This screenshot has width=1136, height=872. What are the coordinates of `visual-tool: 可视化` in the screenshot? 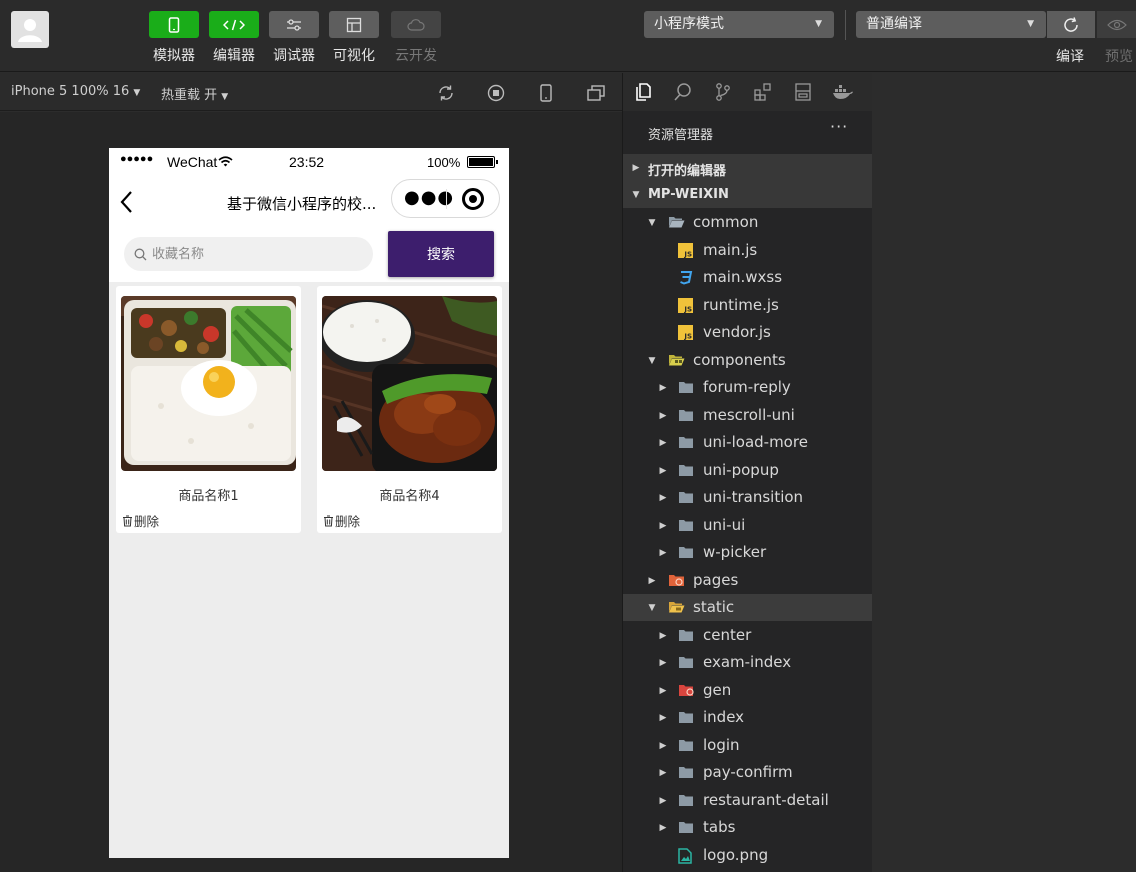 It's located at (354, 38).